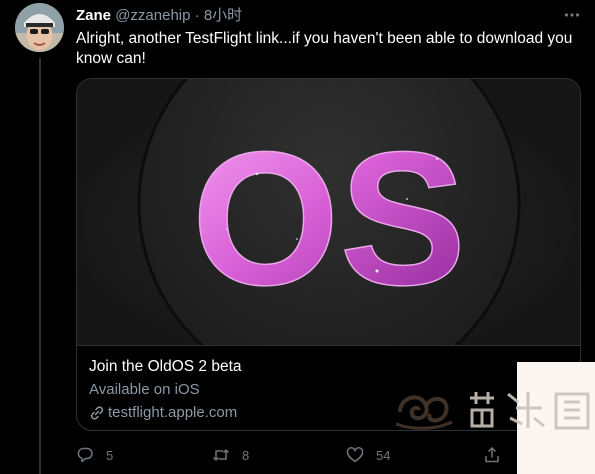  I want to click on tweet-time: 8小时, so click(223, 15).